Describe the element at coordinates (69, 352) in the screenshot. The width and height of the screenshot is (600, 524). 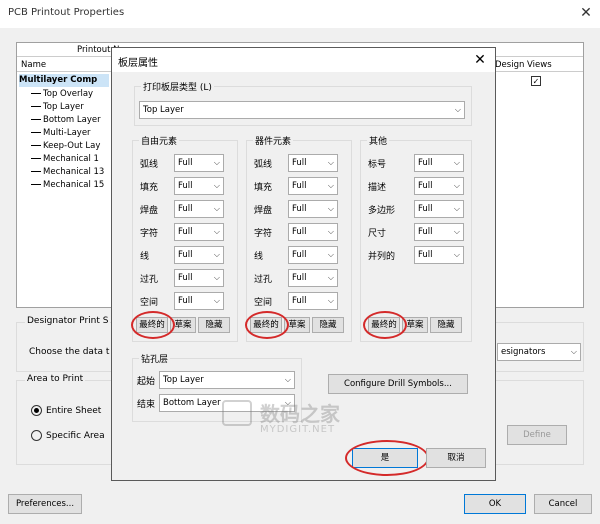
I see `designator-description: Choose the data t` at that location.